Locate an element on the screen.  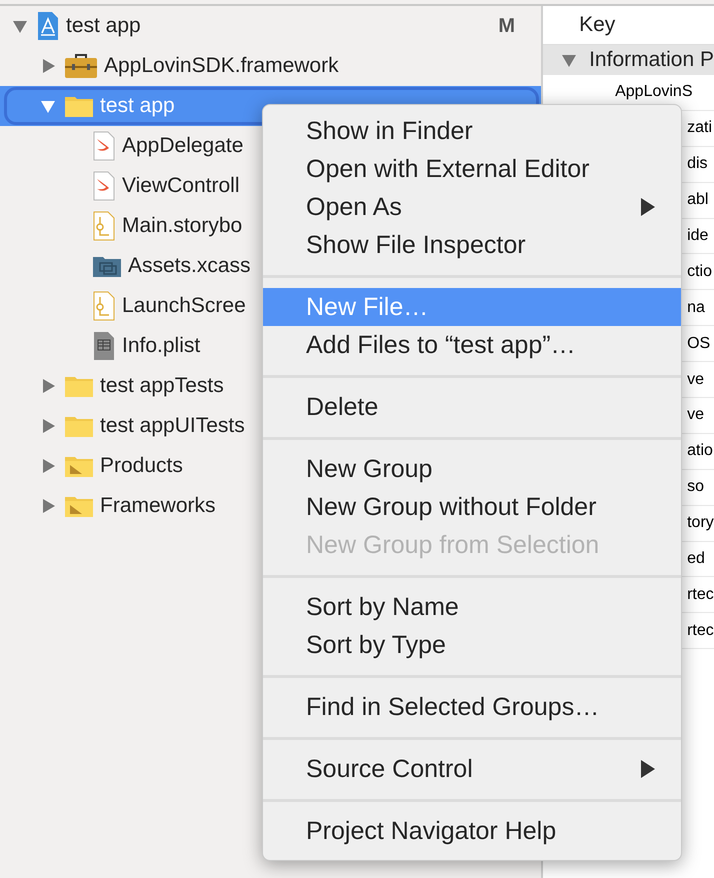
key-cell-text: OS is located at coordinates (698, 343).